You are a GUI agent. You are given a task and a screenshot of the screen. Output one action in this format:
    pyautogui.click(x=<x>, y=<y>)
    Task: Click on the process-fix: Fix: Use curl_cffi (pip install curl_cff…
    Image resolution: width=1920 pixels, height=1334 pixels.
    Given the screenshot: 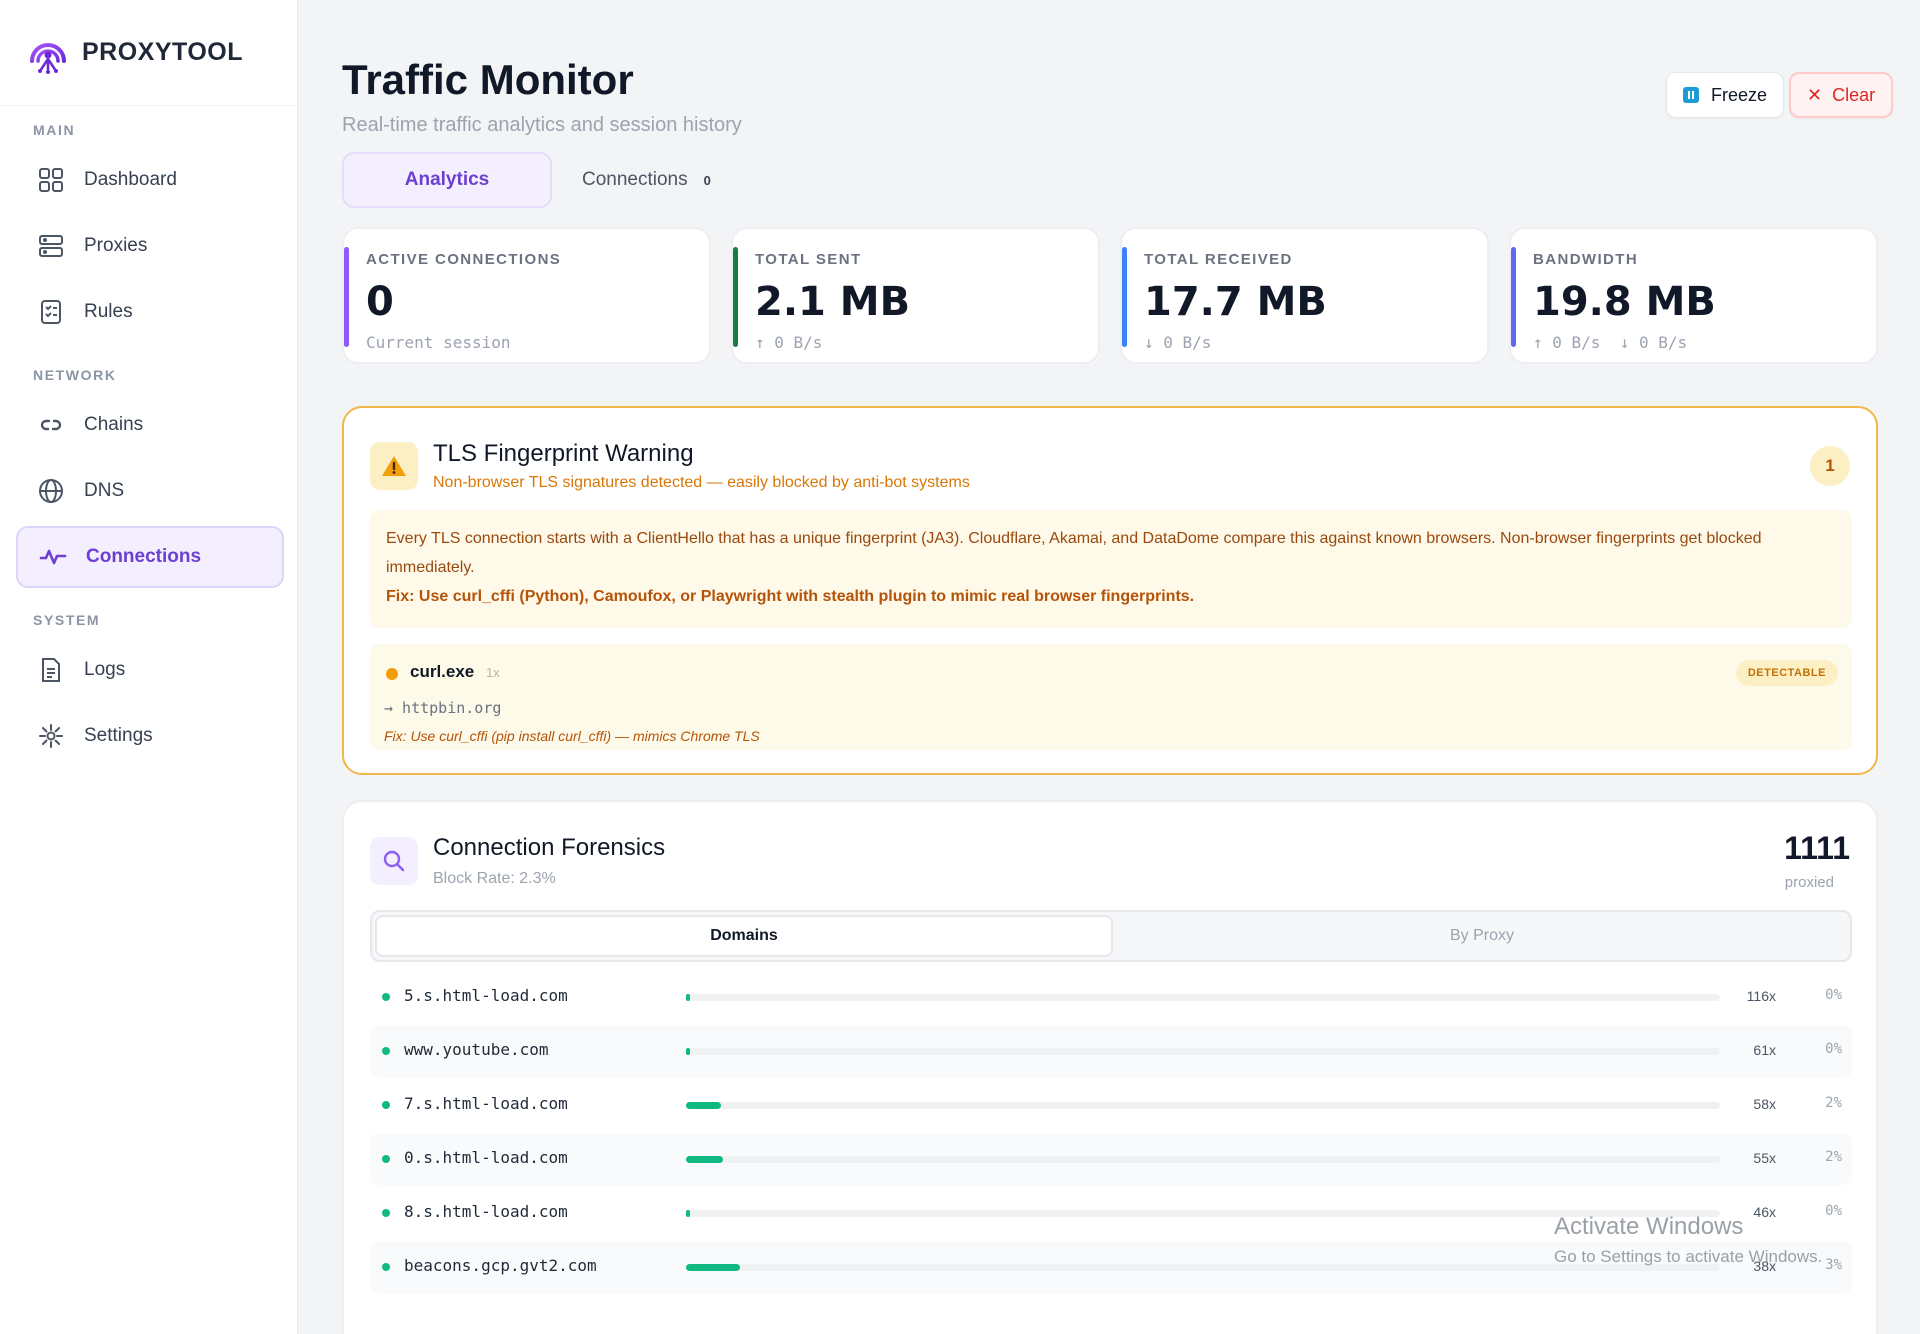 What is the action you would take?
    pyautogui.click(x=572, y=736)
    